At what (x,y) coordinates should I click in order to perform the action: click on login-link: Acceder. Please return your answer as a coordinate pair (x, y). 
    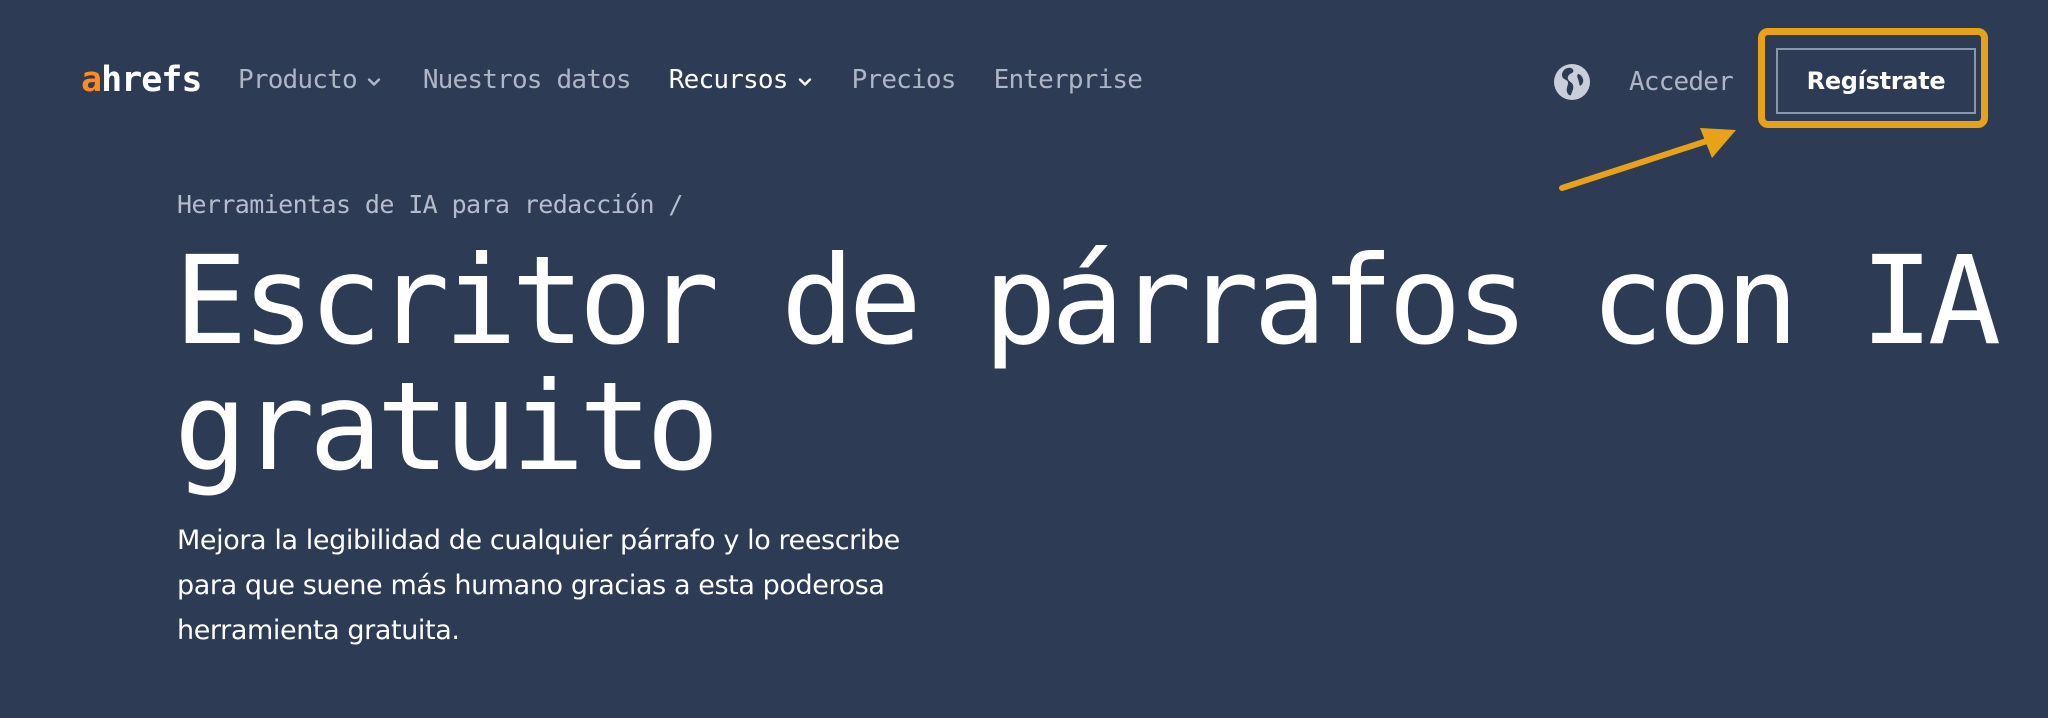
    Looking at the image, I should click on (1681, 82).